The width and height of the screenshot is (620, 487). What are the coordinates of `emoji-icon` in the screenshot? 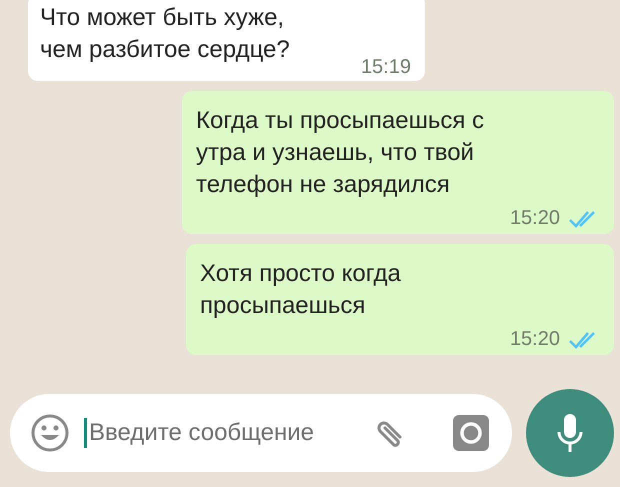 It's located at (50, 433).